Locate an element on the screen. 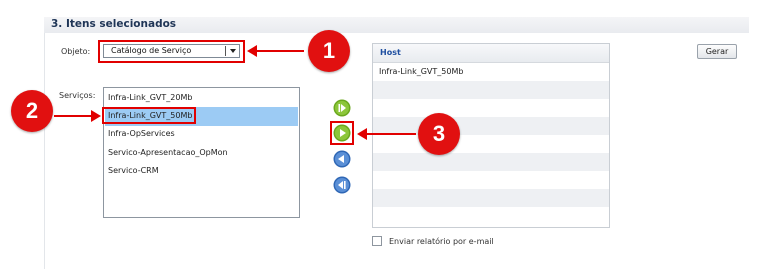 The image size is (766, 269). host-column-title: Host is located at coordinates (390, 52).